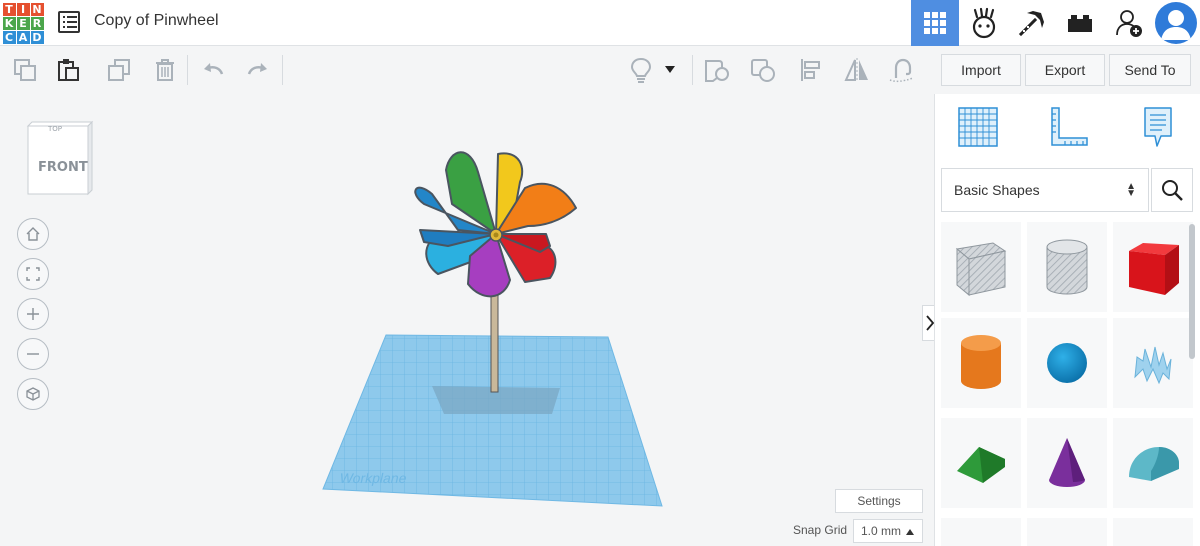 The image size is (1200, 546). Describe the element at coordinates (9, 9) in the screenshot. I see `logo-letter: T` at that location.